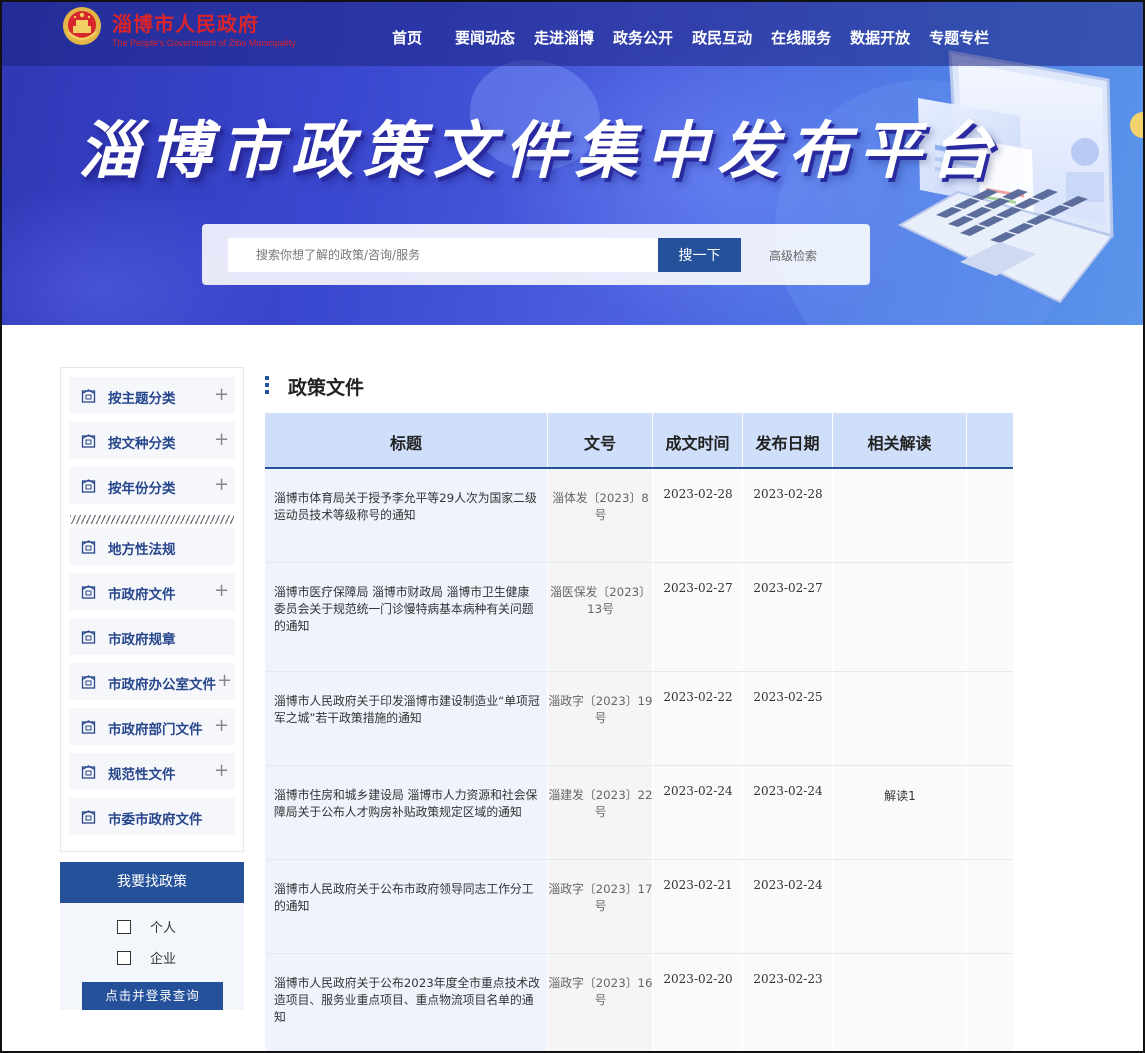 The width and height of the screenshot is (1145, 1053). I want to click on sidebar-item-label: 按年份分类, so click(142, 489).